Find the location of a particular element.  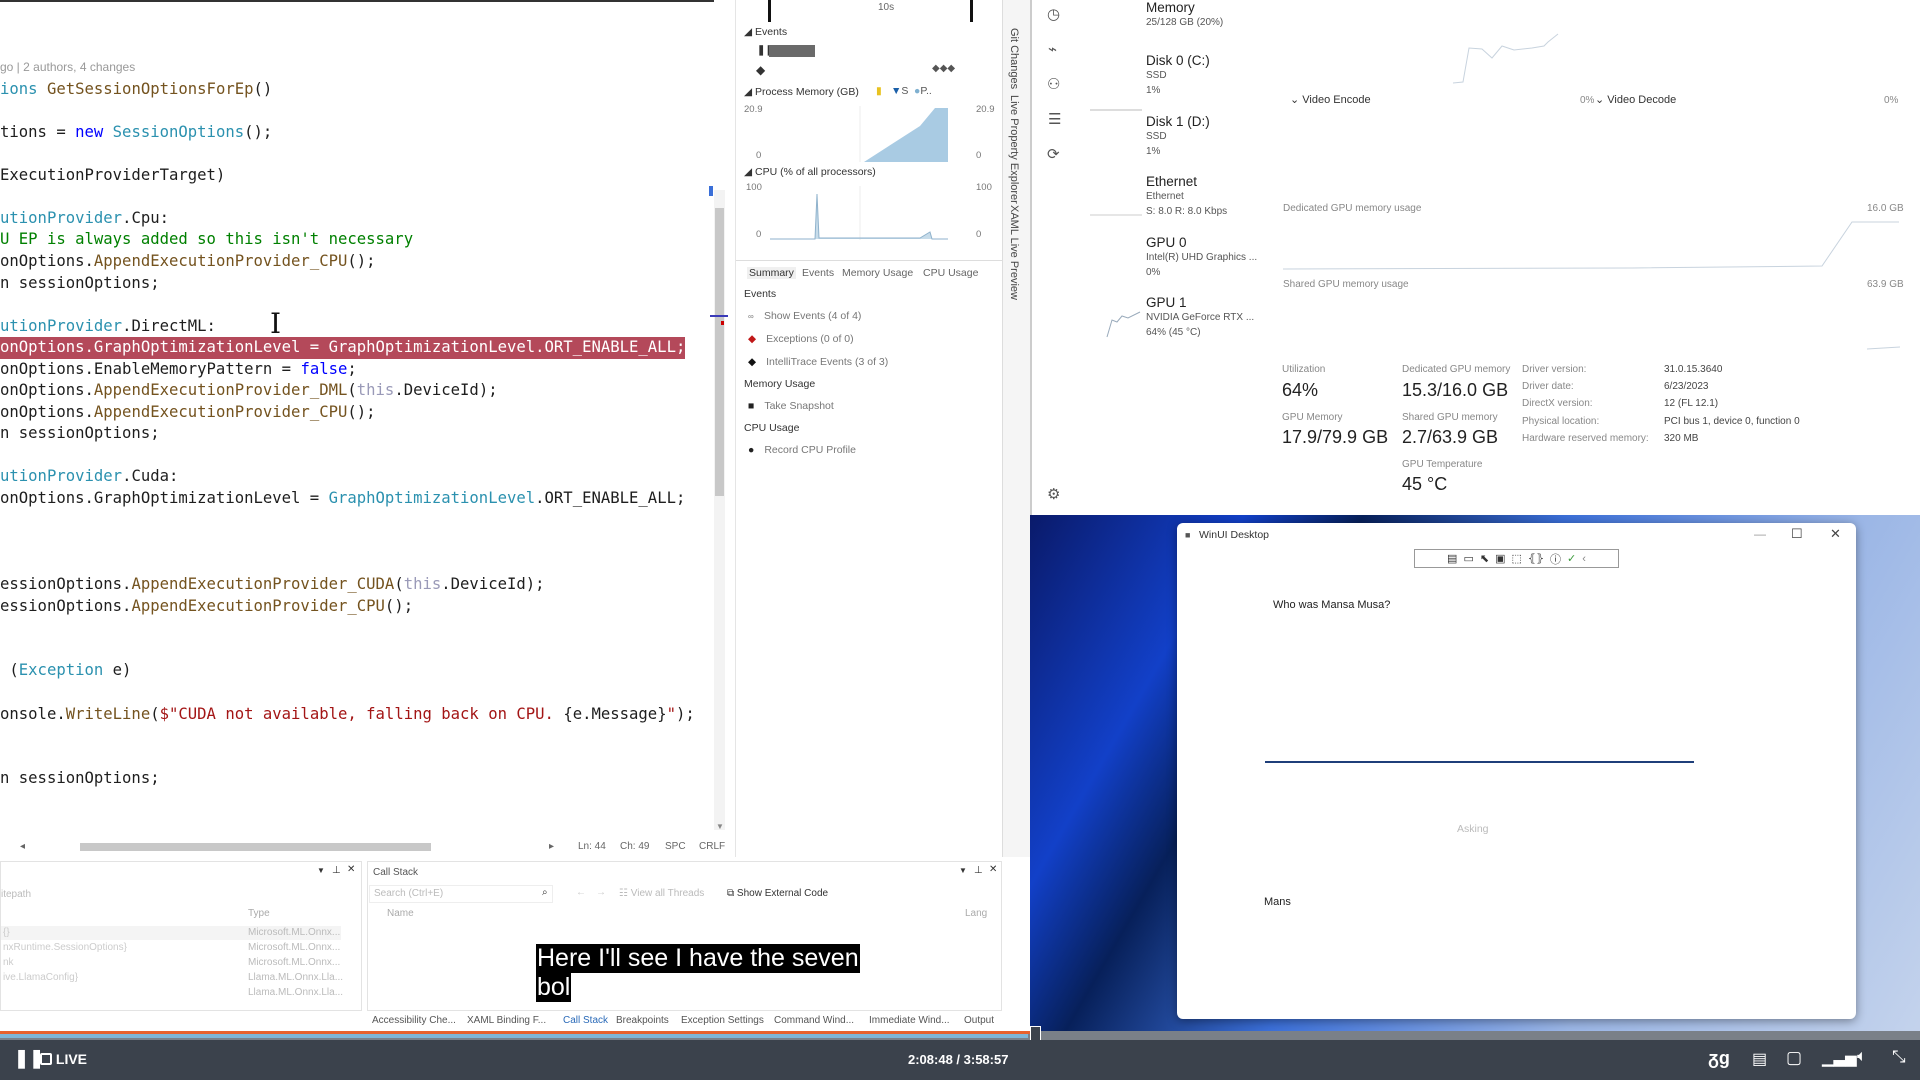

record-cpu-profile-button: ● Record CPU Profile is located at coordinates (802, 450).